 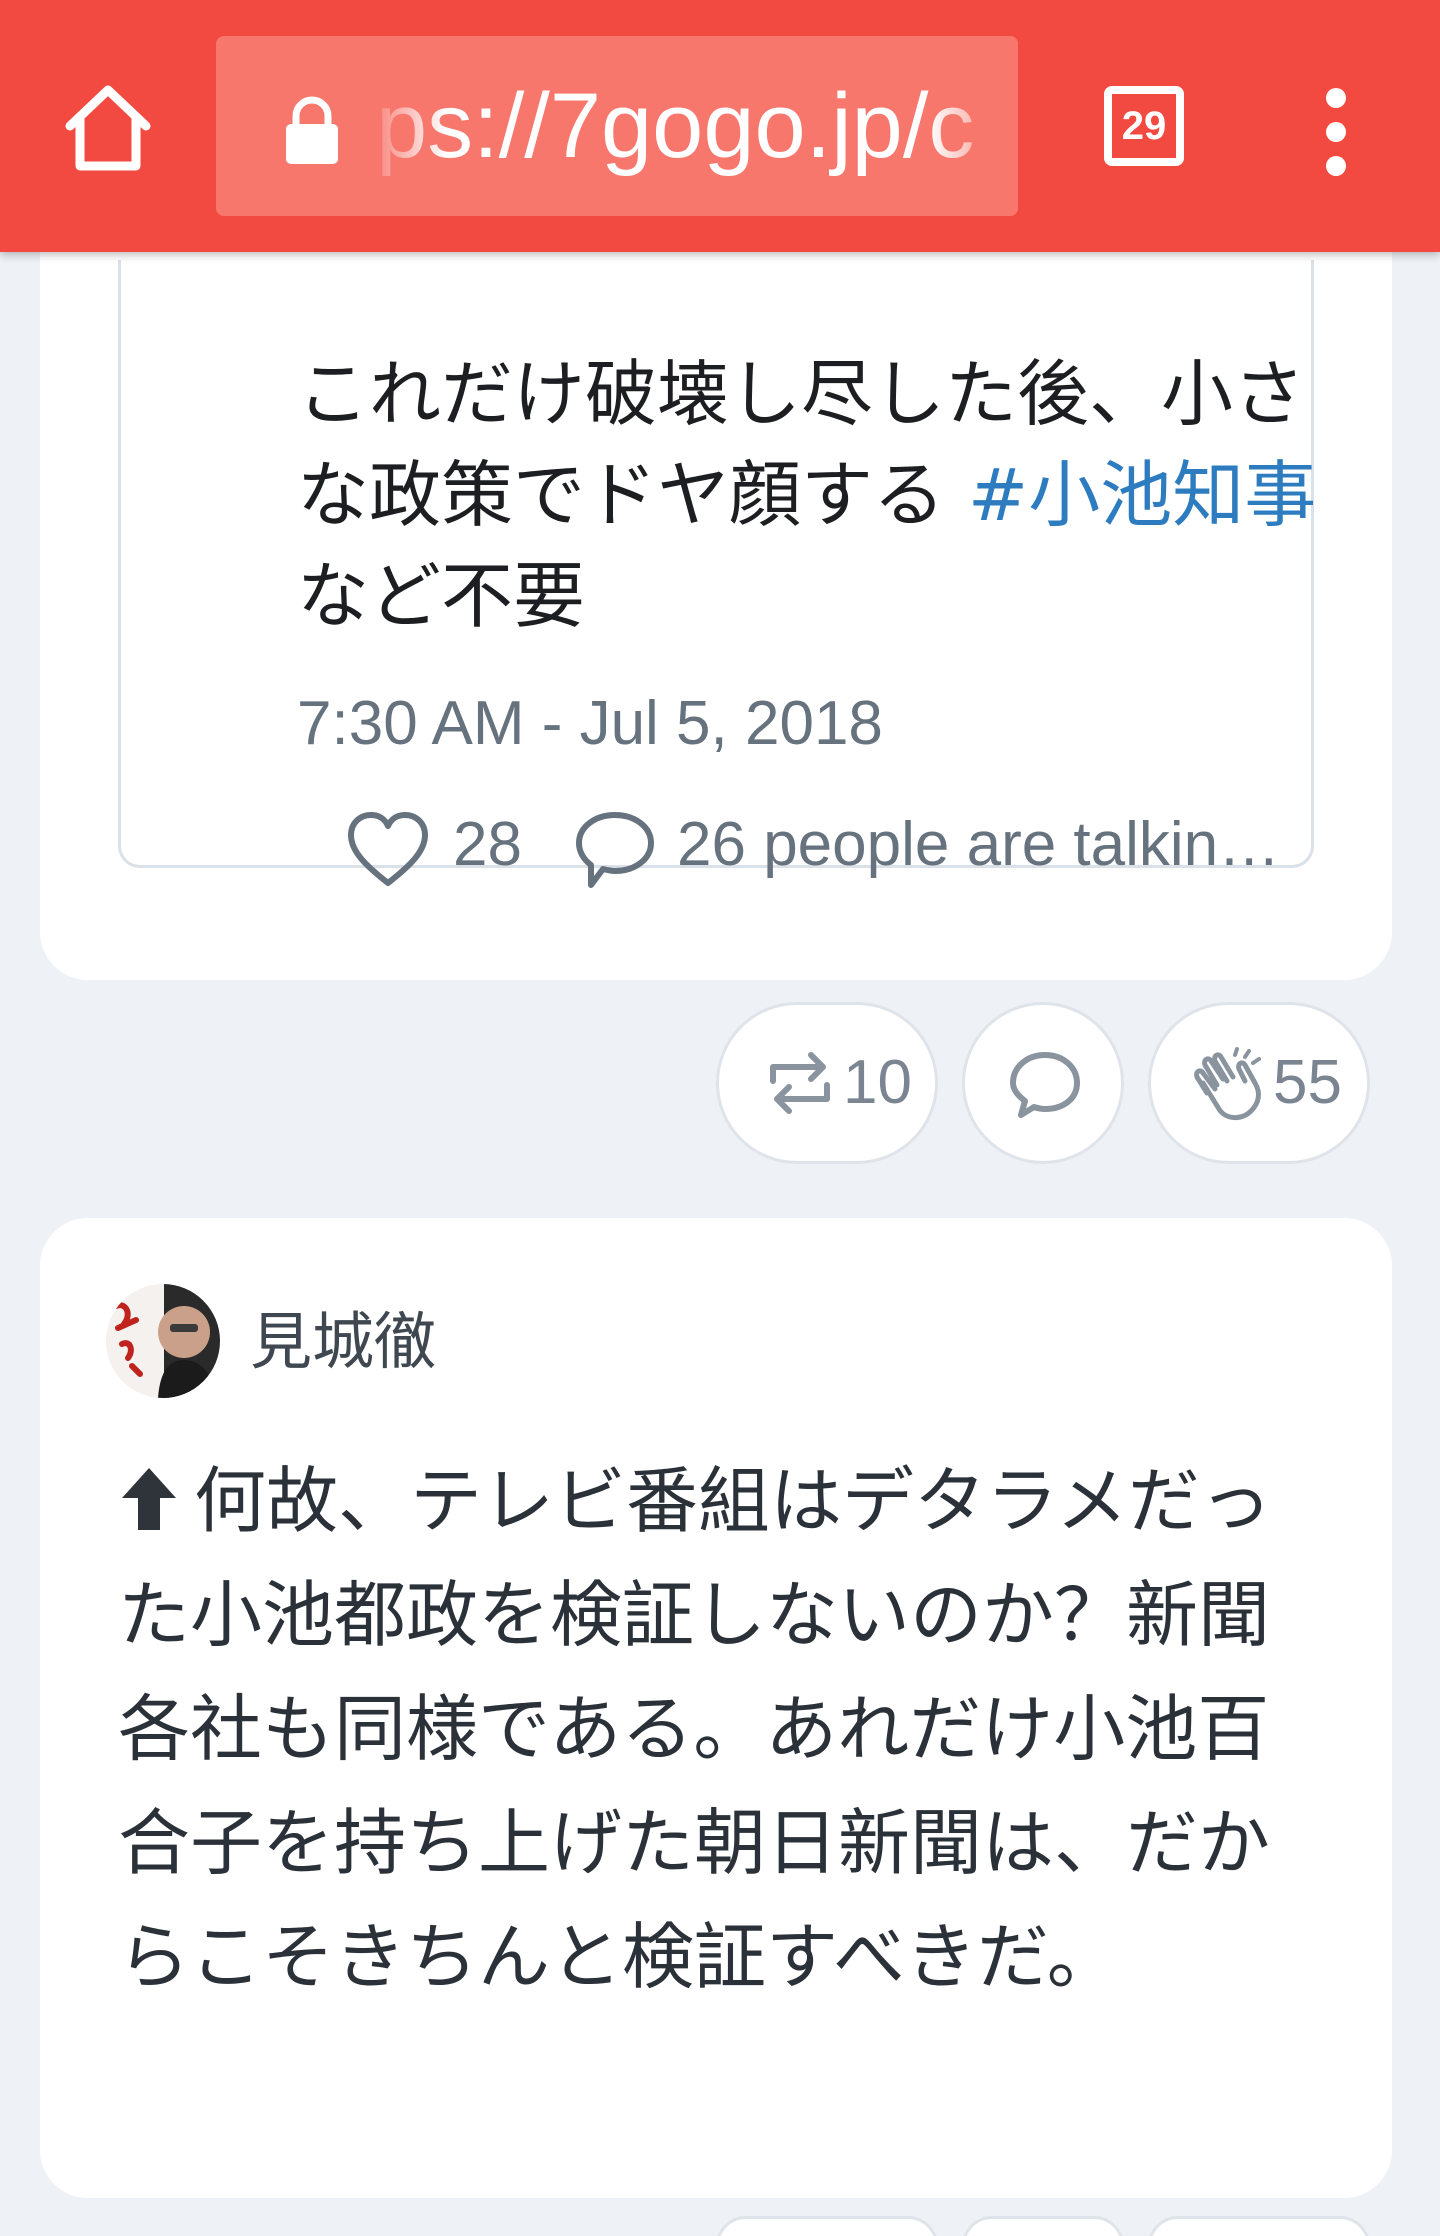 I want to click on url-fade-left, so click(x=406, y=126).